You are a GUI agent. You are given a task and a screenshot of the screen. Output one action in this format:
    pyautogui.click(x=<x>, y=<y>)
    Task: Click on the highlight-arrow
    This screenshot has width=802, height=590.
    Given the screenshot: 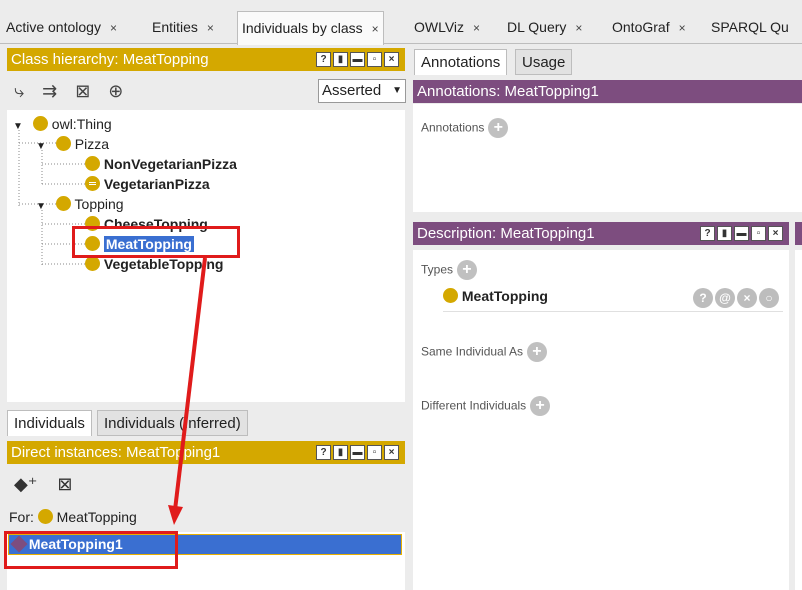 What is the action you would take?
    pyautogui.click(x=187, y=391)
    